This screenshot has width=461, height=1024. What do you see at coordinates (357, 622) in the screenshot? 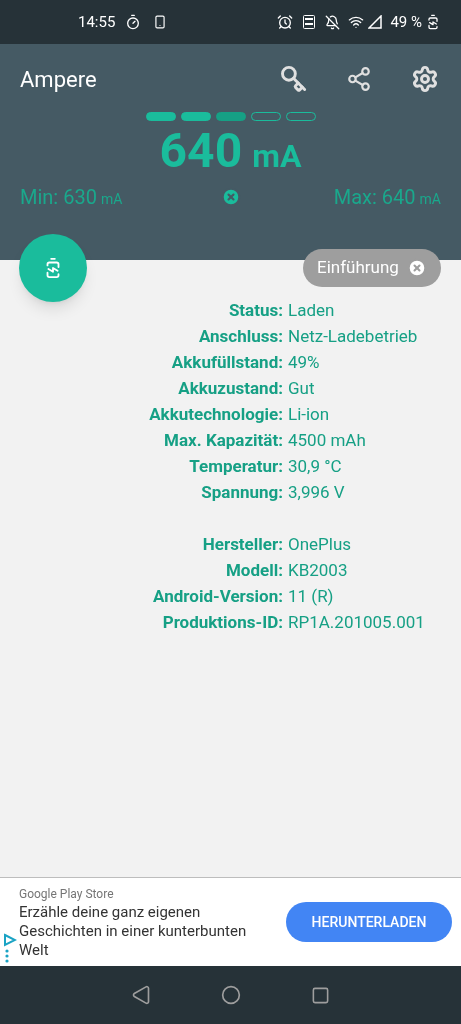
I see `info-value: RP1A.201005.001` at bounding box center [357, 622].